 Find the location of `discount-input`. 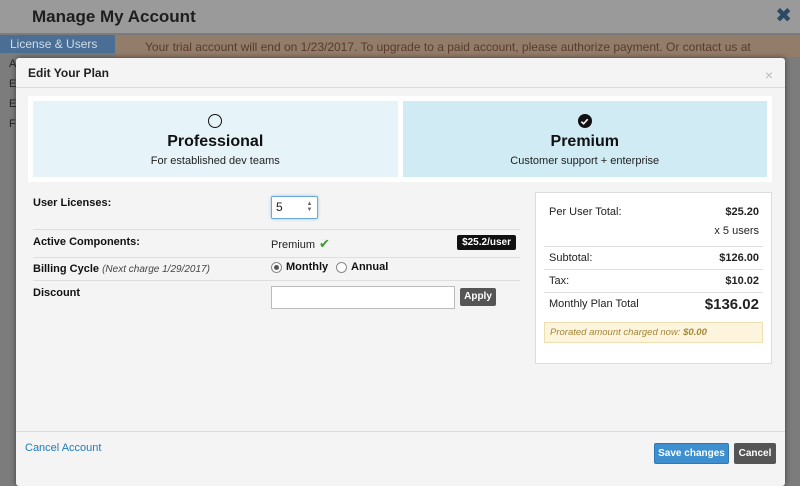

discount-input is located at coordinates (363, 297).